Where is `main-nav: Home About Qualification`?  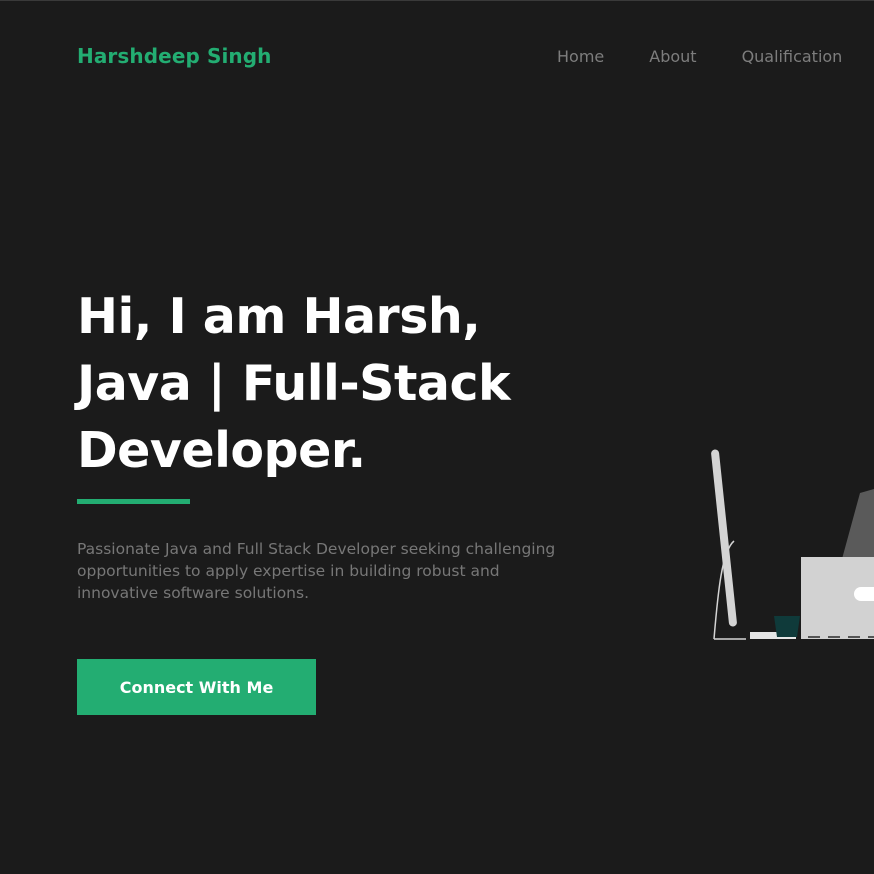 main-nav: Home About Qualification is located at coordinates (699, 56).